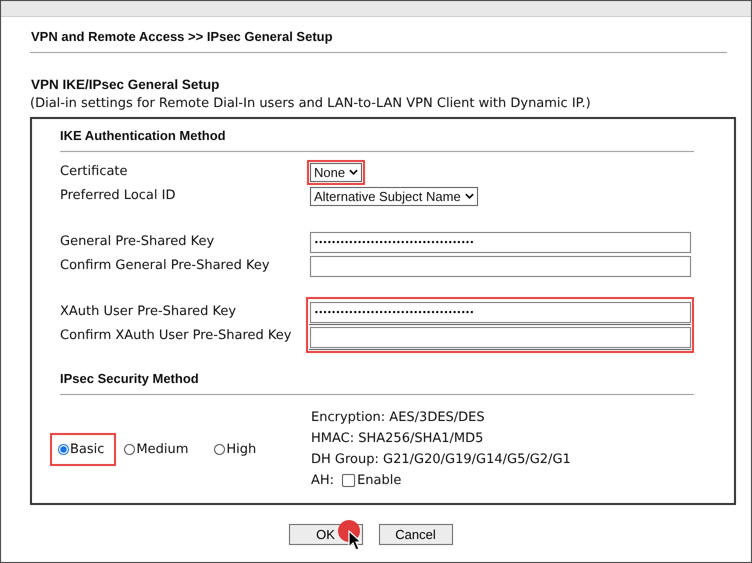 This screenshot has width=752, height=563. I want to click on field-label: Confirm XAuth User Pre-Shared Key, so click(176, 336).